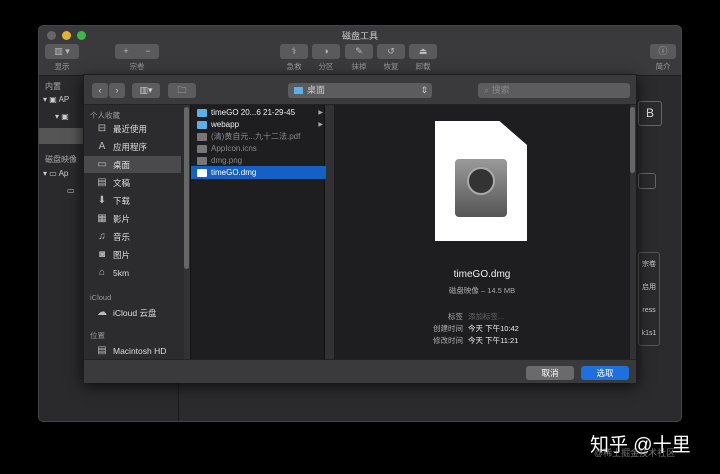 Image resolution: width=720 pixels, height=474 pixels. What do you see at coordinates (605, 373) in the screenshot?
I see `choose-button: 选取` at bounding box center [605, 373].